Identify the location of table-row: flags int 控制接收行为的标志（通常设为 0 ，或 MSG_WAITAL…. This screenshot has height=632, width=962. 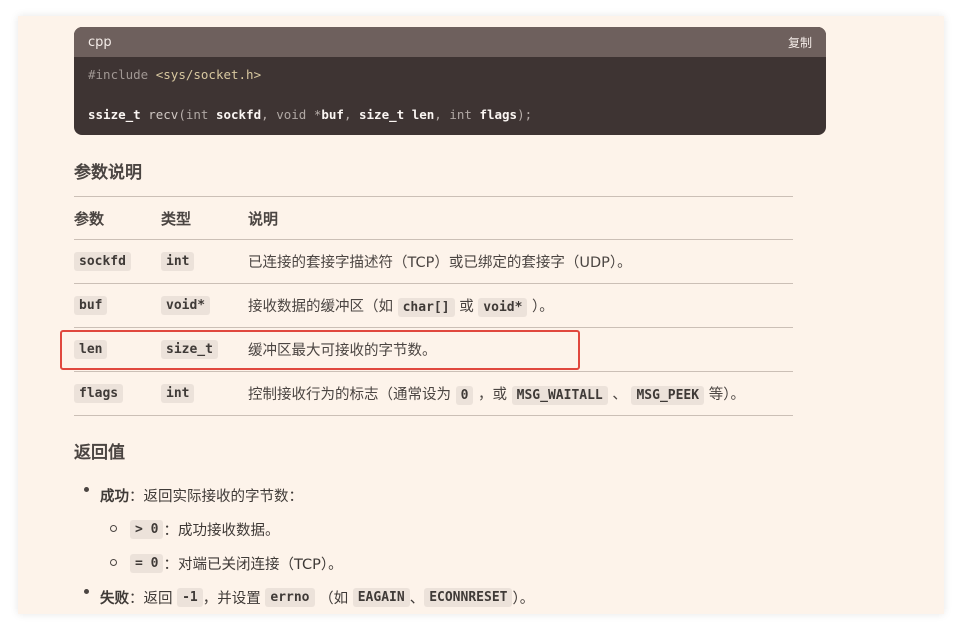
(433, 393).